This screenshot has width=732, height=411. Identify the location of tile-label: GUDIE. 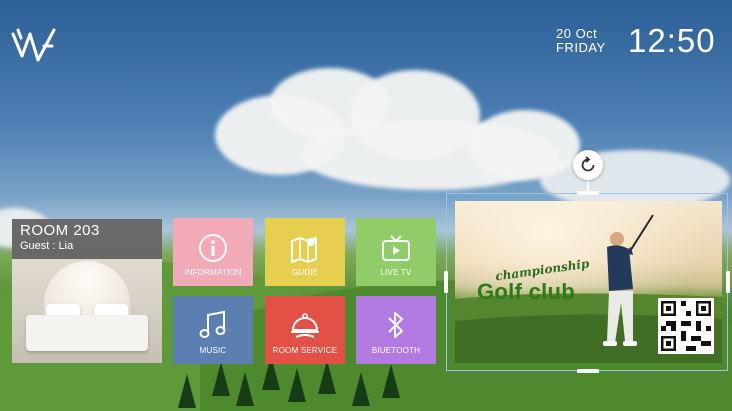
(305, 272).